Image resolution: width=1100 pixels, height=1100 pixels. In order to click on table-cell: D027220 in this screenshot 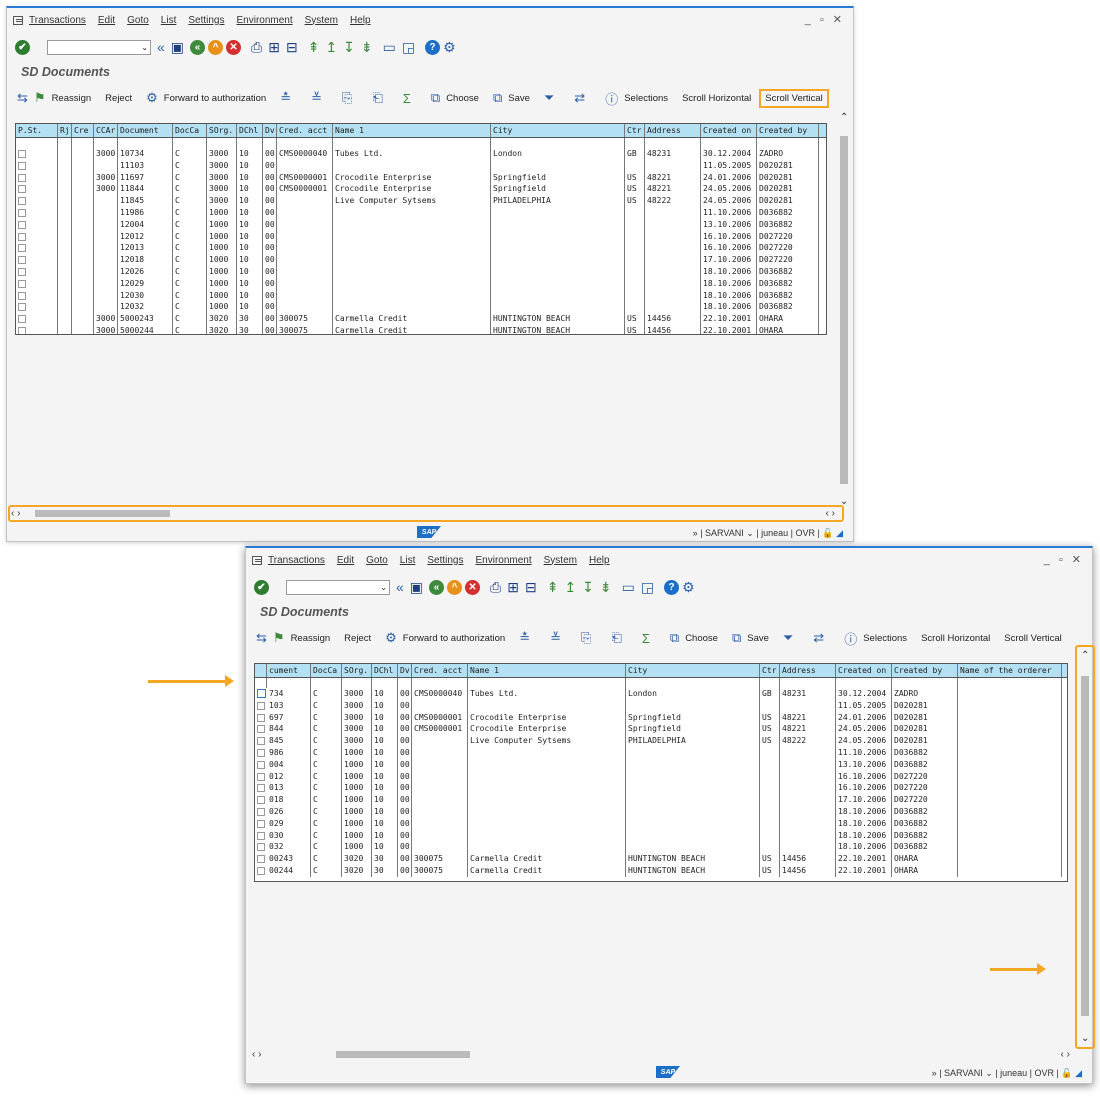, I will do `click(925, 788)`.